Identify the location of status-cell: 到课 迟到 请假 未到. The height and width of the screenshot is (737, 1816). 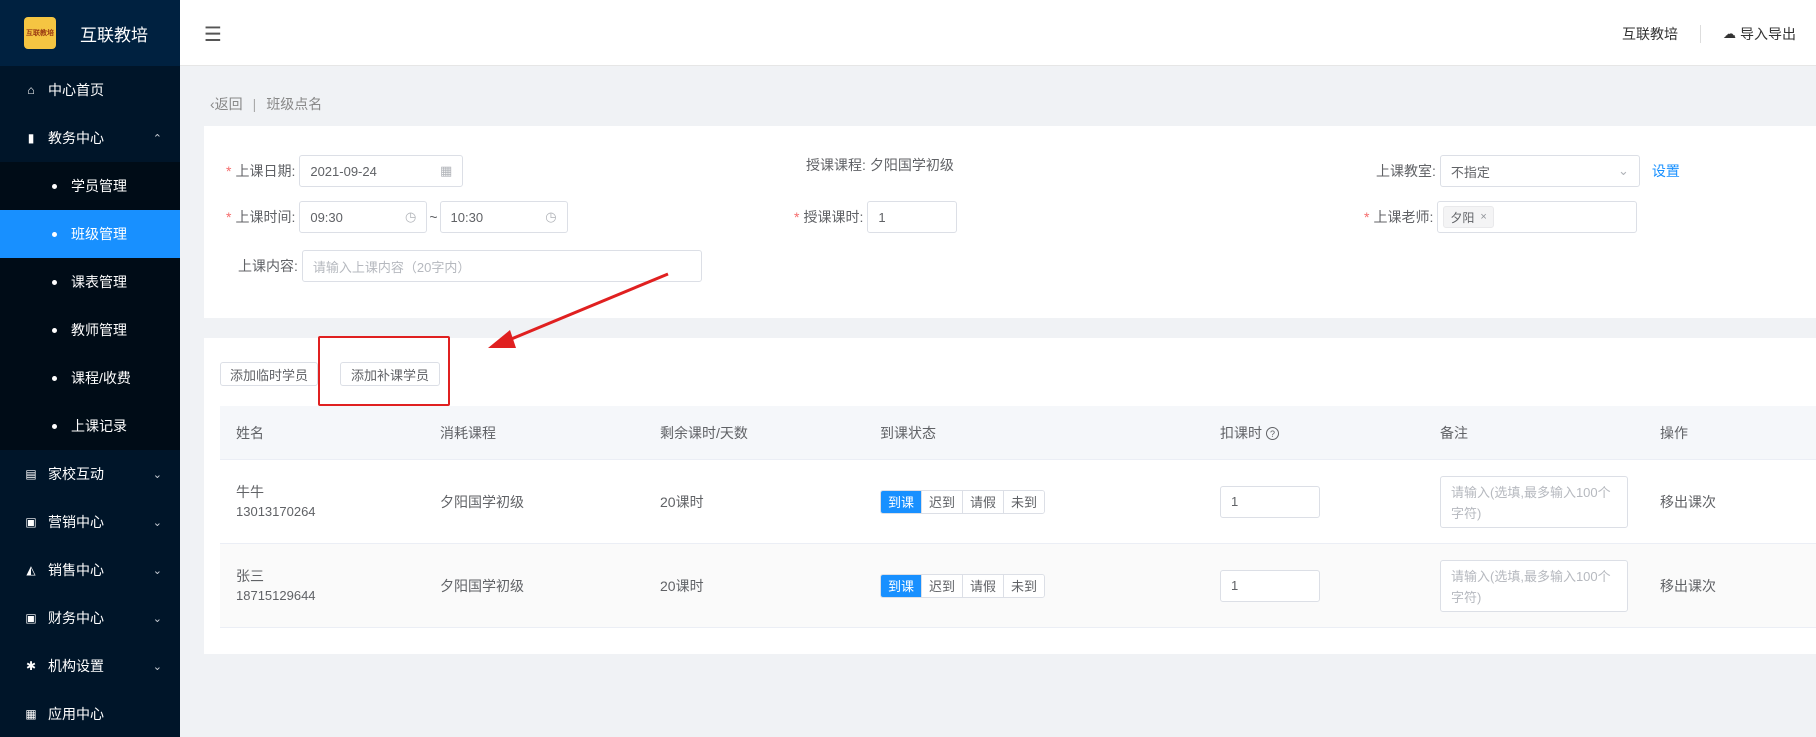
(1050, 585).